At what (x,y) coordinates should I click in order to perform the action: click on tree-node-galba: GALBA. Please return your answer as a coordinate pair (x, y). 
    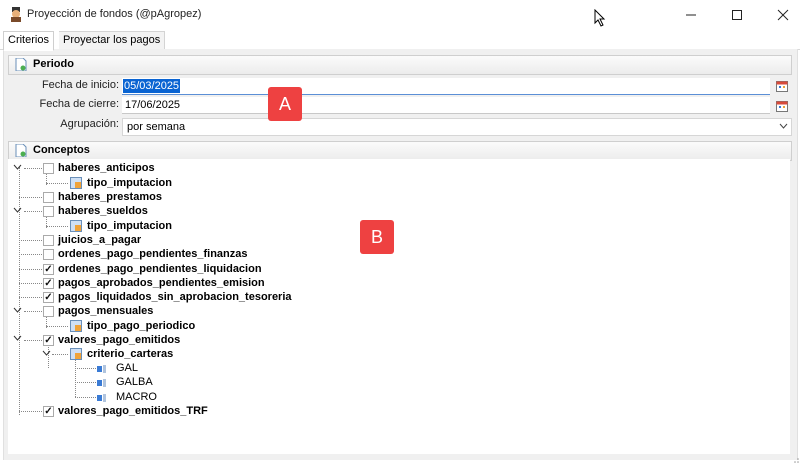
    Looking at the image, I should click on (134, 382).